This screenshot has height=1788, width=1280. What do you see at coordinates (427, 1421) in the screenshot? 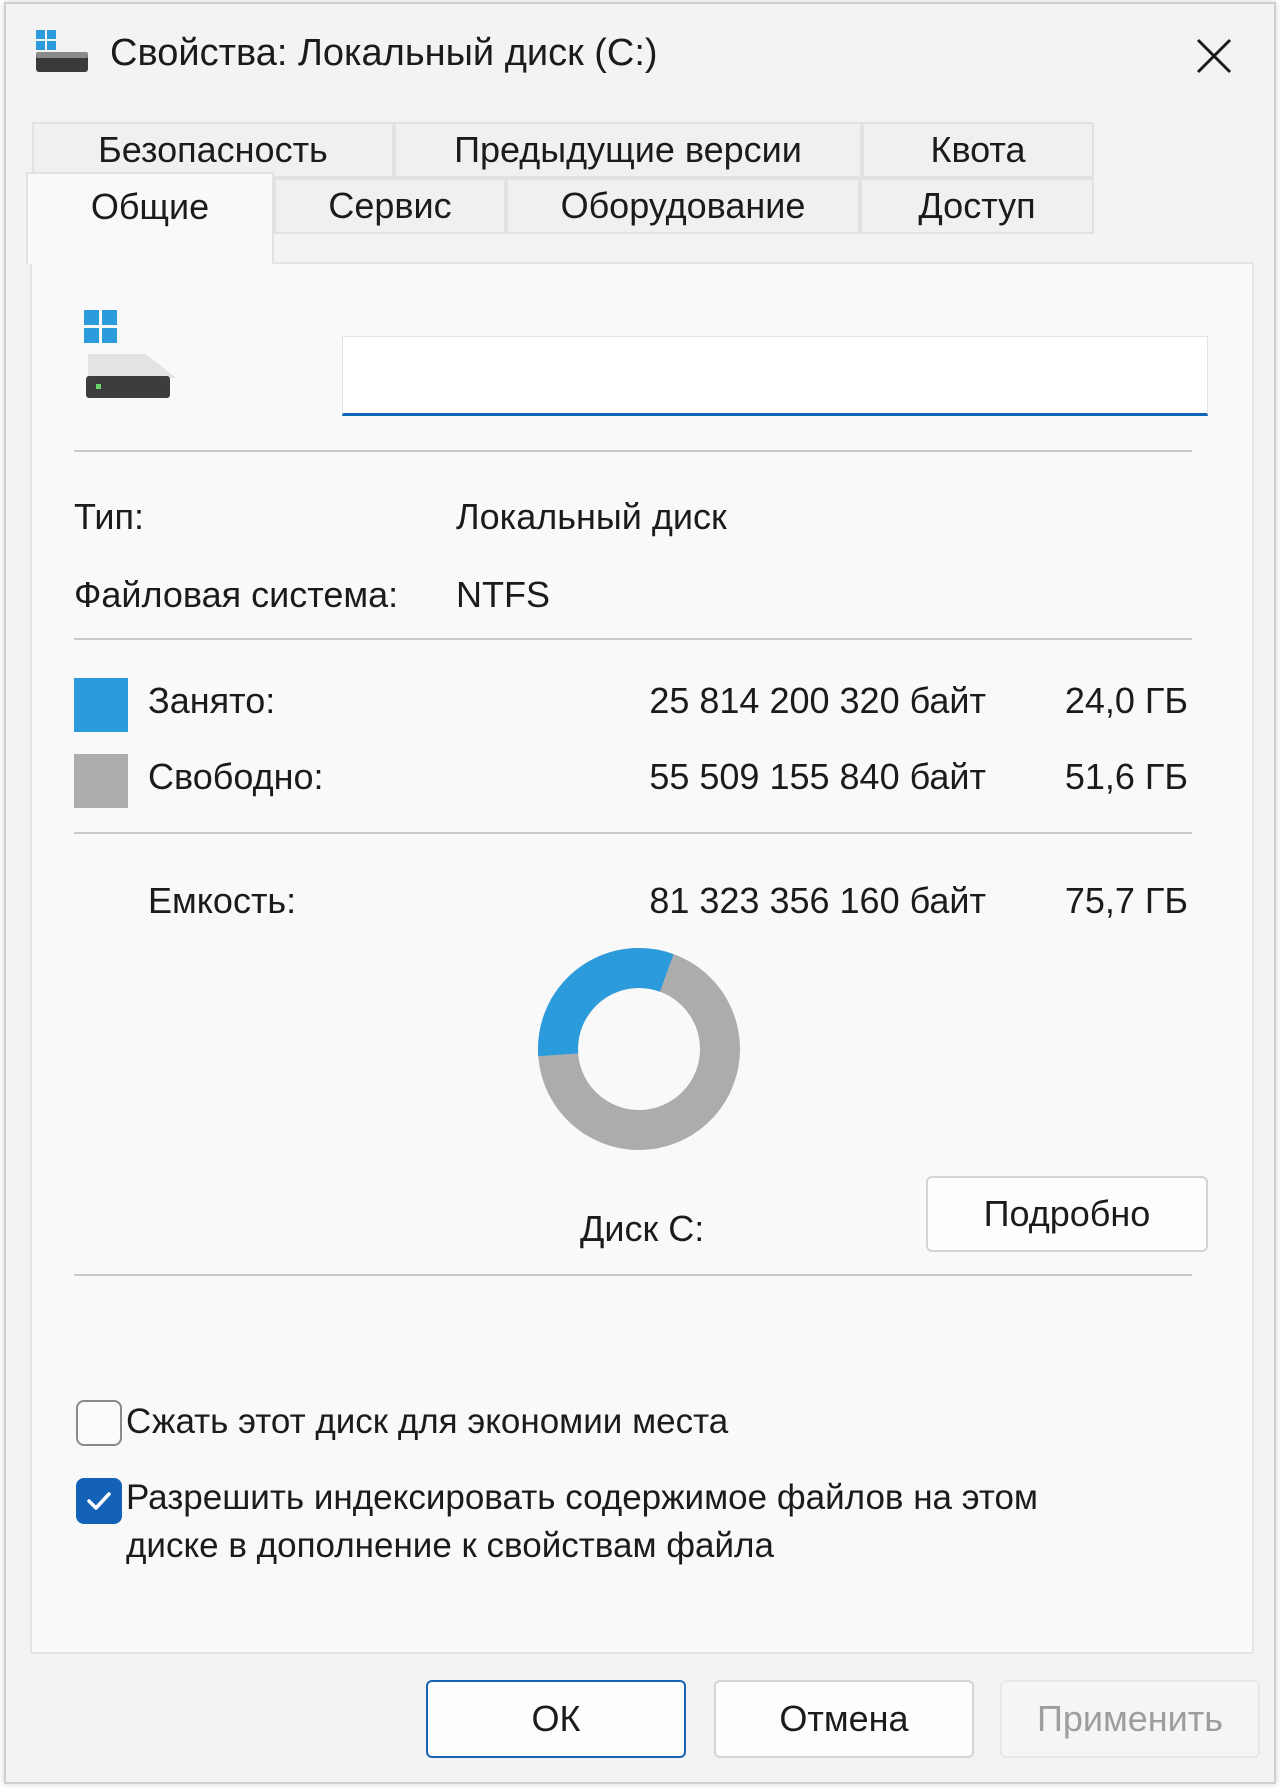
I see `compress-label: Сжать этот диск для экономии места` at bounding box center [427, 1421].